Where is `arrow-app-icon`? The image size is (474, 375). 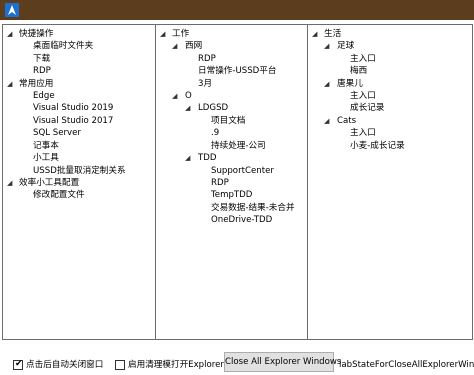
arrow-app-icon is located at coordinates (12, 10).